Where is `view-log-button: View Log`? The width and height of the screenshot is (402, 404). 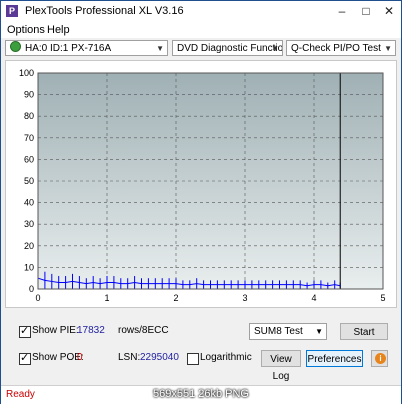
view-log-button: View Log is located at coordinates (281, 366).